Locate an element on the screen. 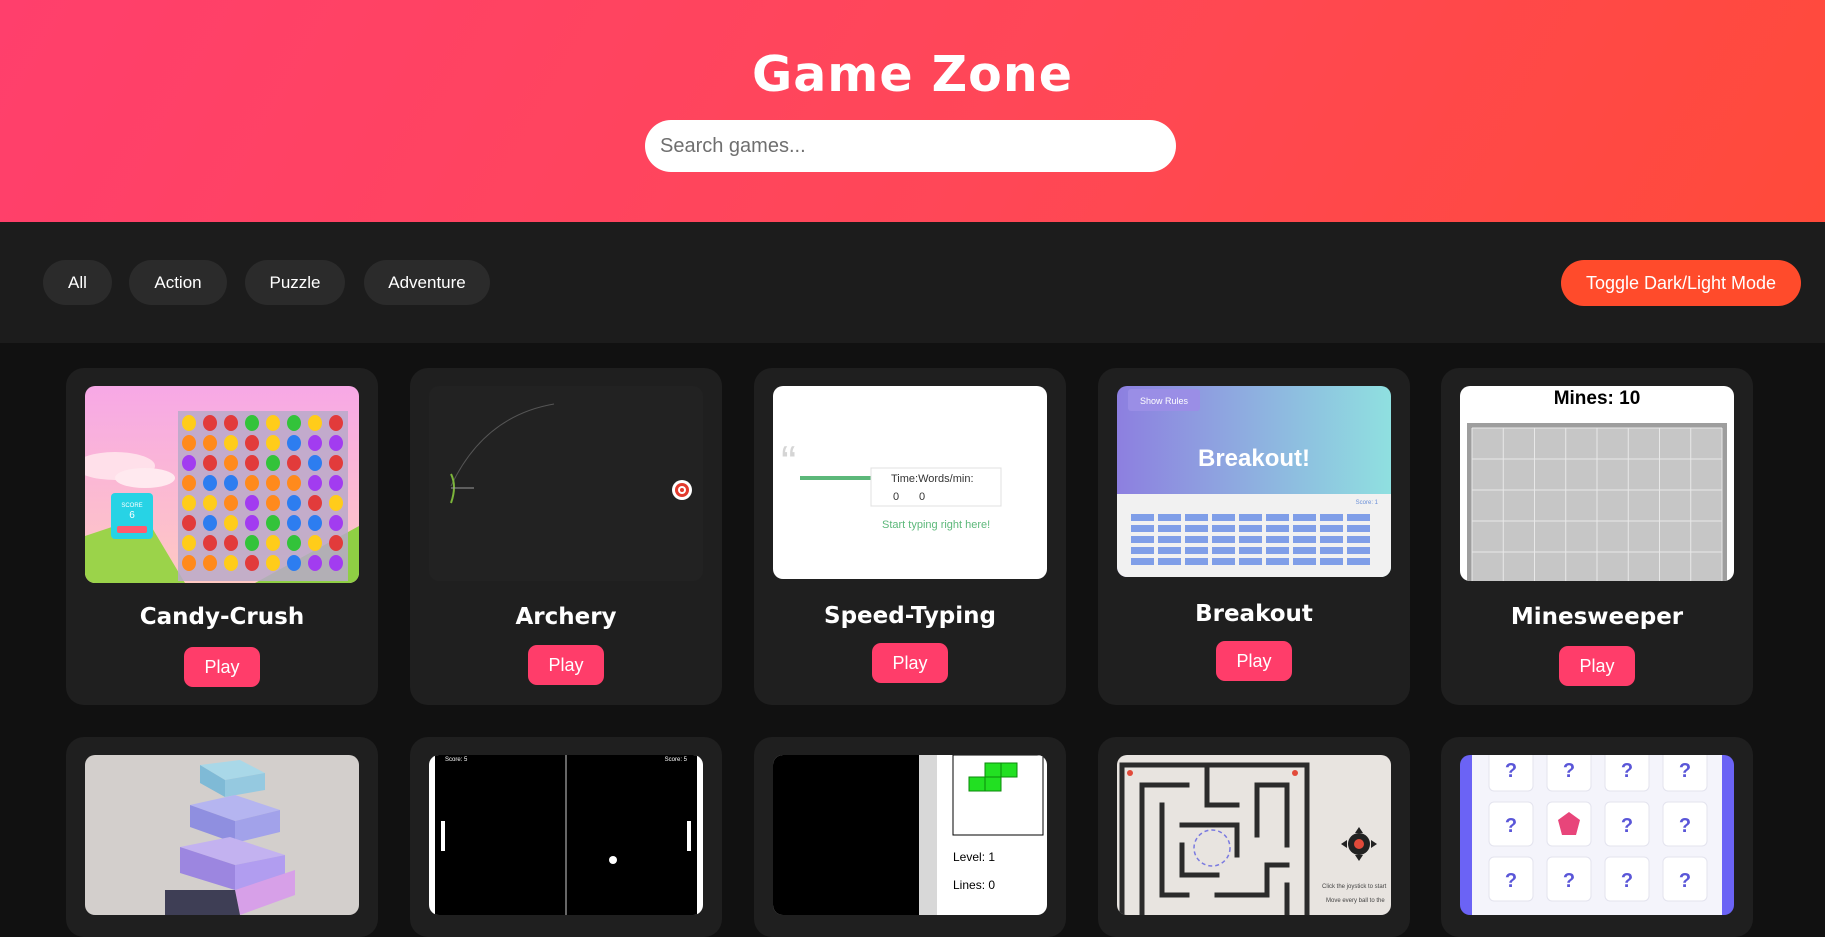 The width and height of the screenshot is (1825, 937). theme-toggle-button: Toggle Dark/Light Mode is located at coordinates (1681, 283).